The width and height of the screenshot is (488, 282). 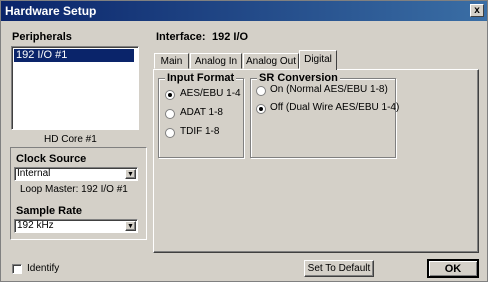 I want to click on close-icon: x, so click(x=477, y=10).